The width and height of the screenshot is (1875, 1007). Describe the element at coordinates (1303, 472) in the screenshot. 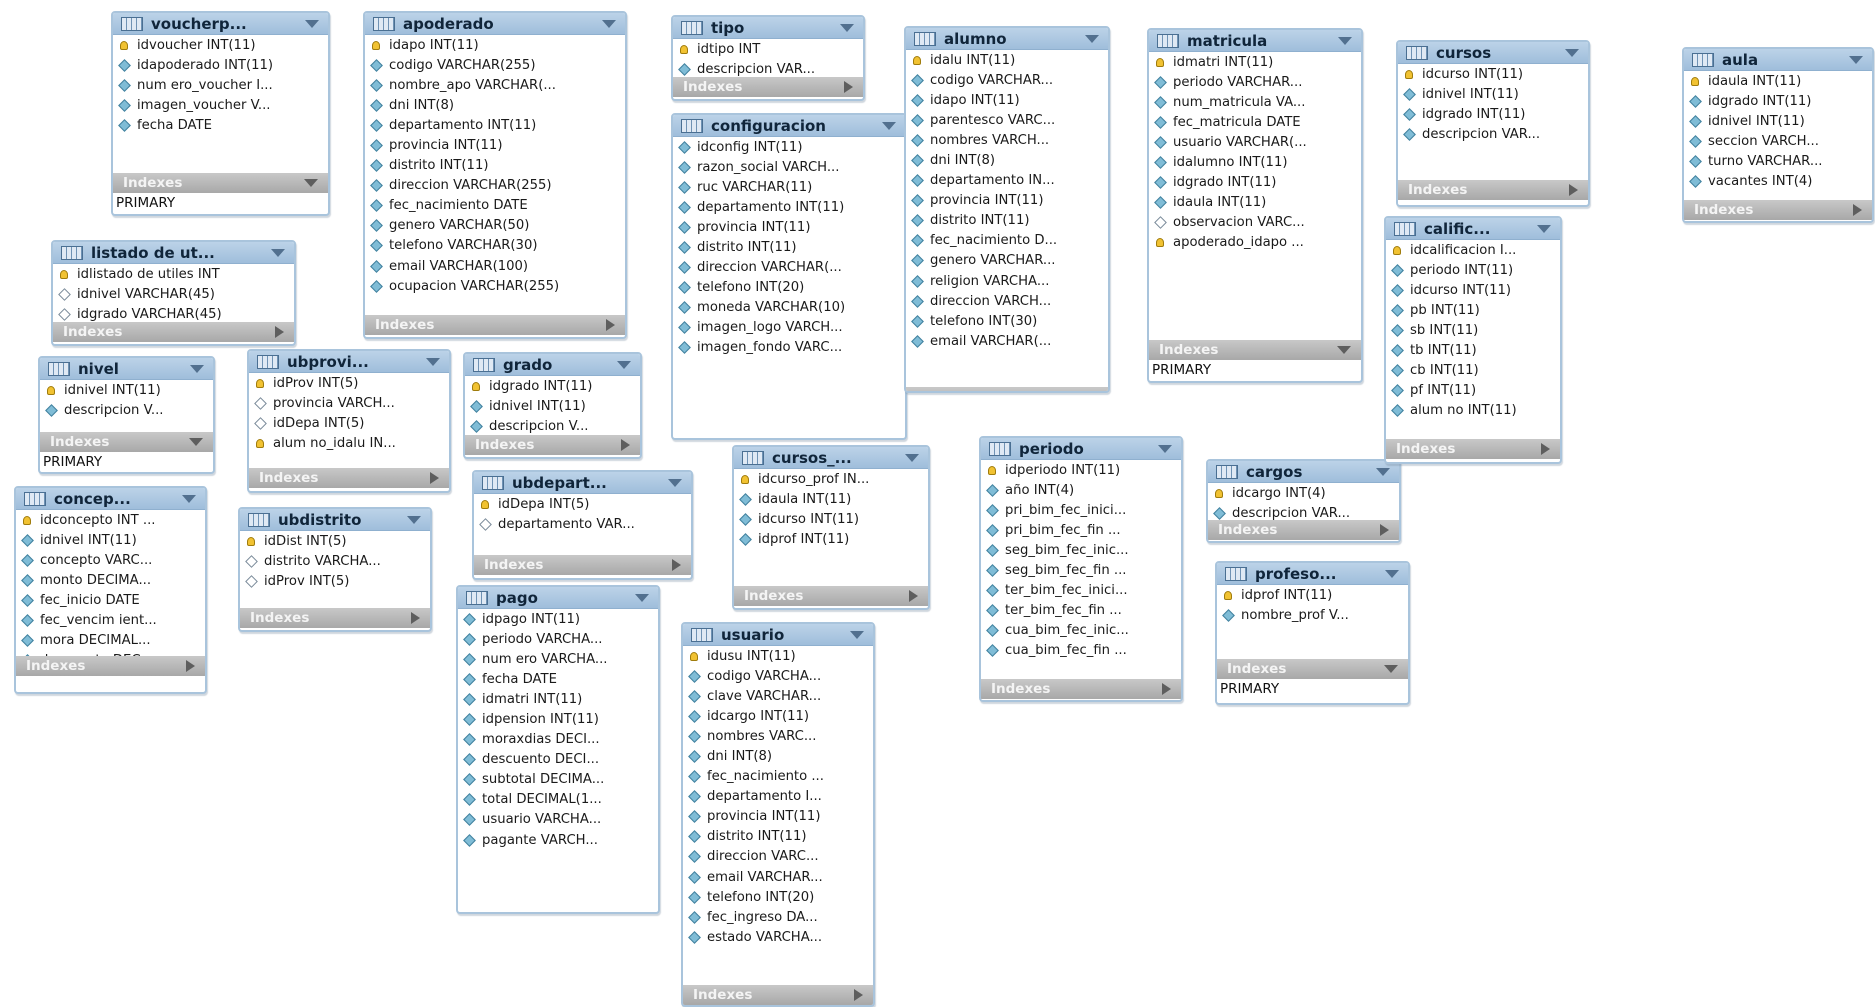

I see `table-header: cargos` at that location.